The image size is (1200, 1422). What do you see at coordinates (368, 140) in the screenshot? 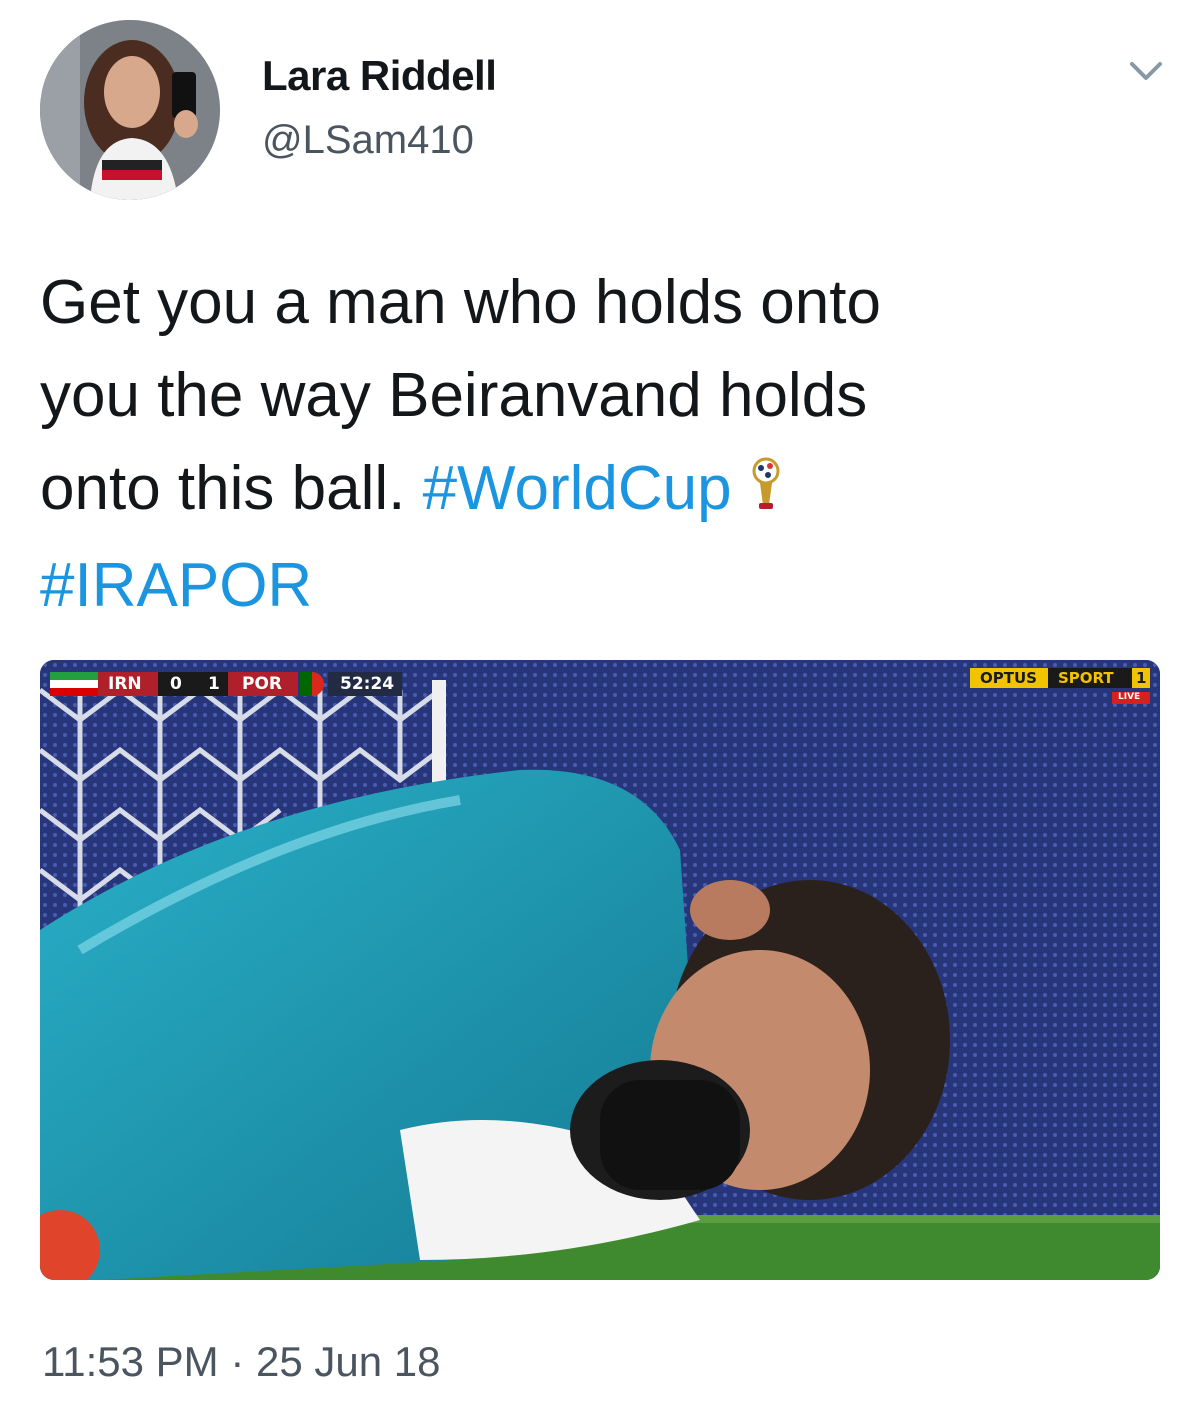
I see `user-handle: @LSam410` at bounding box center [368, 140].